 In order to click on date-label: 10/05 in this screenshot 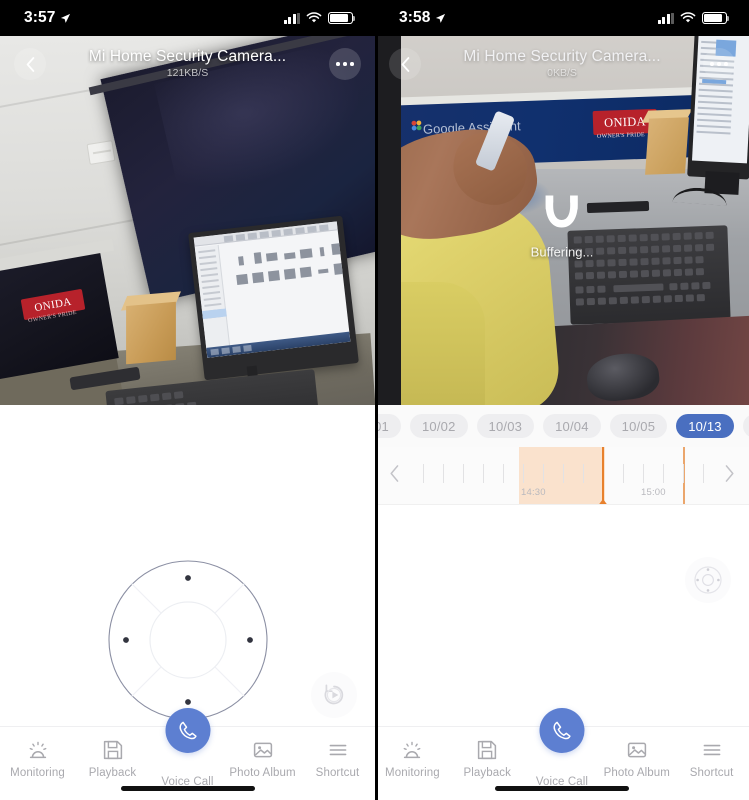, I will do `click(638, 426)`.